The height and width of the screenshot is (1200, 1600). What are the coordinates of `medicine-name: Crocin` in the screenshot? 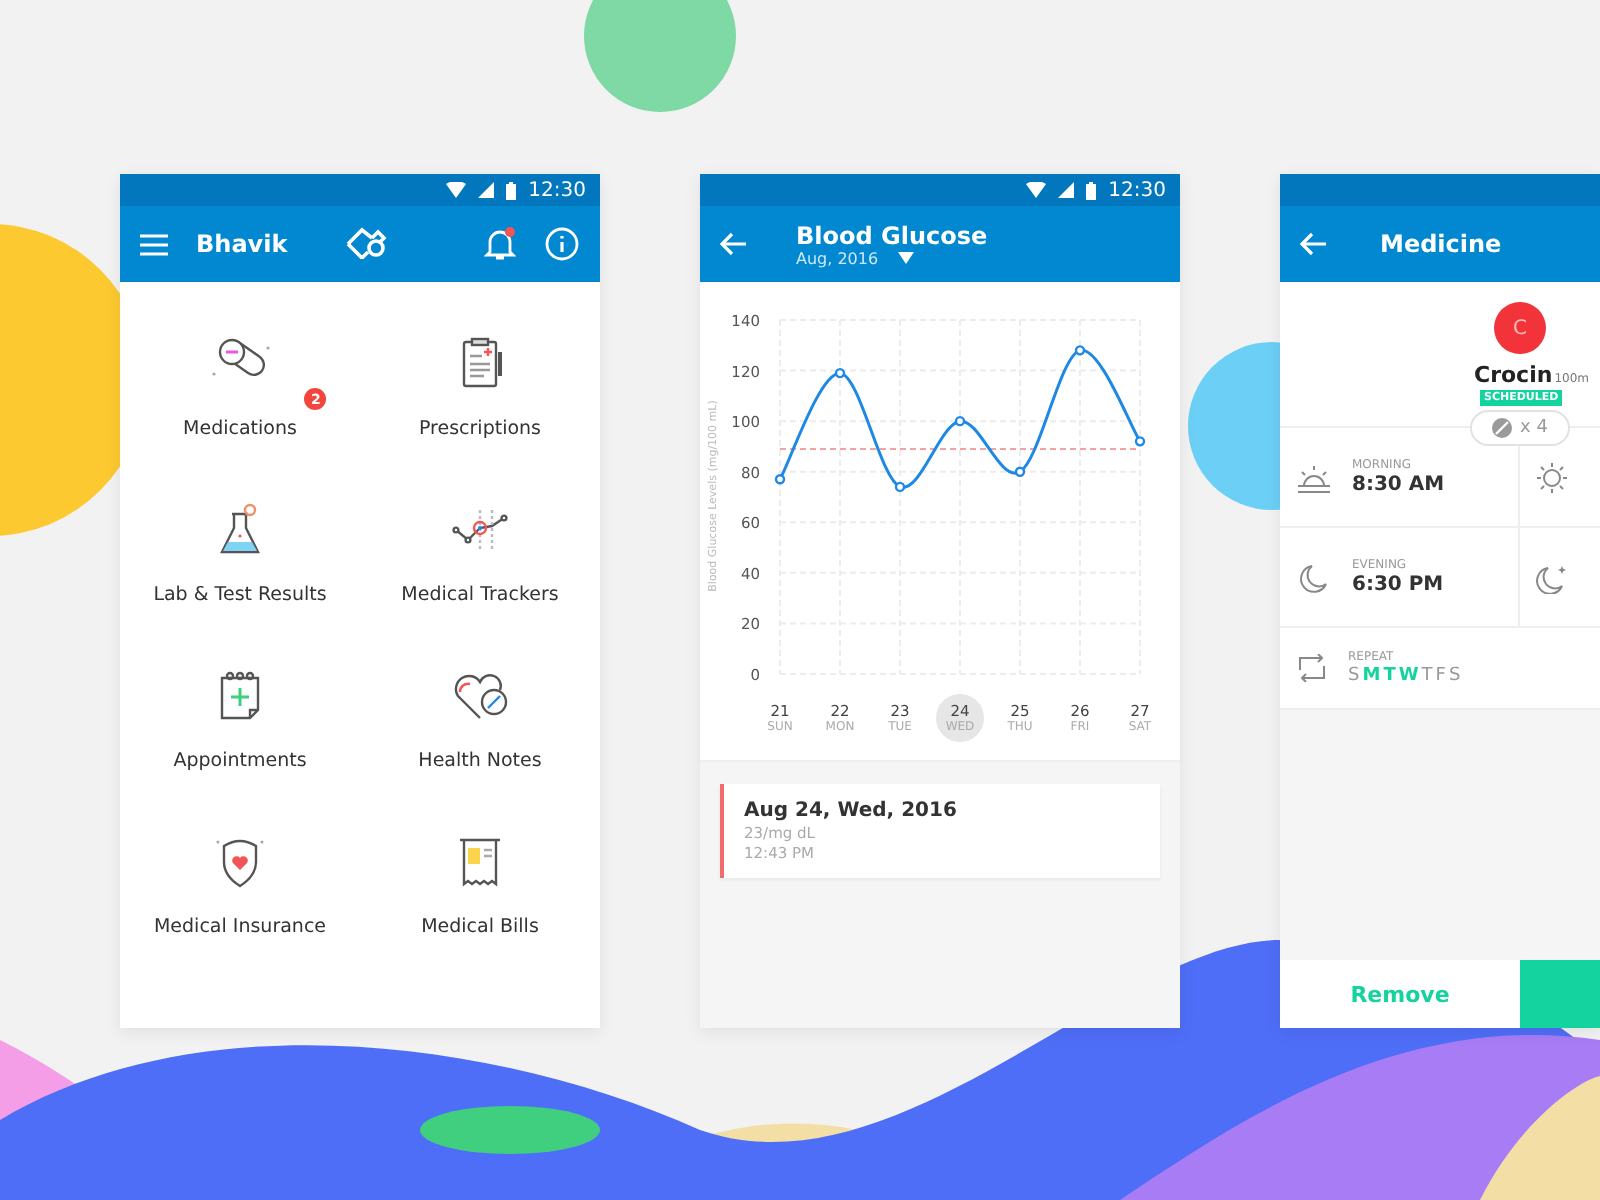 It's located at (1513, 375).